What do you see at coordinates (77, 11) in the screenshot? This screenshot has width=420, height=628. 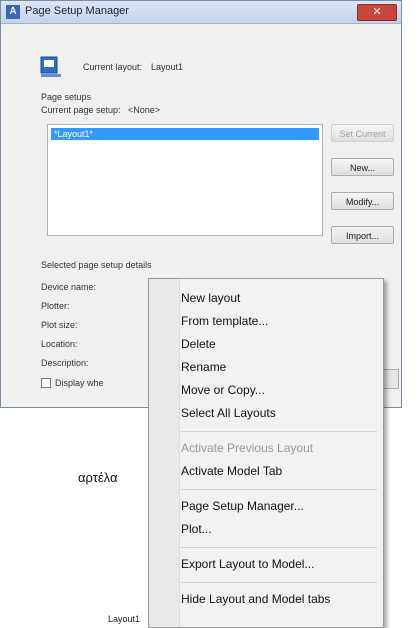 I see `dialog-title: Page Setup Manager` at bounding box center [77, 11].